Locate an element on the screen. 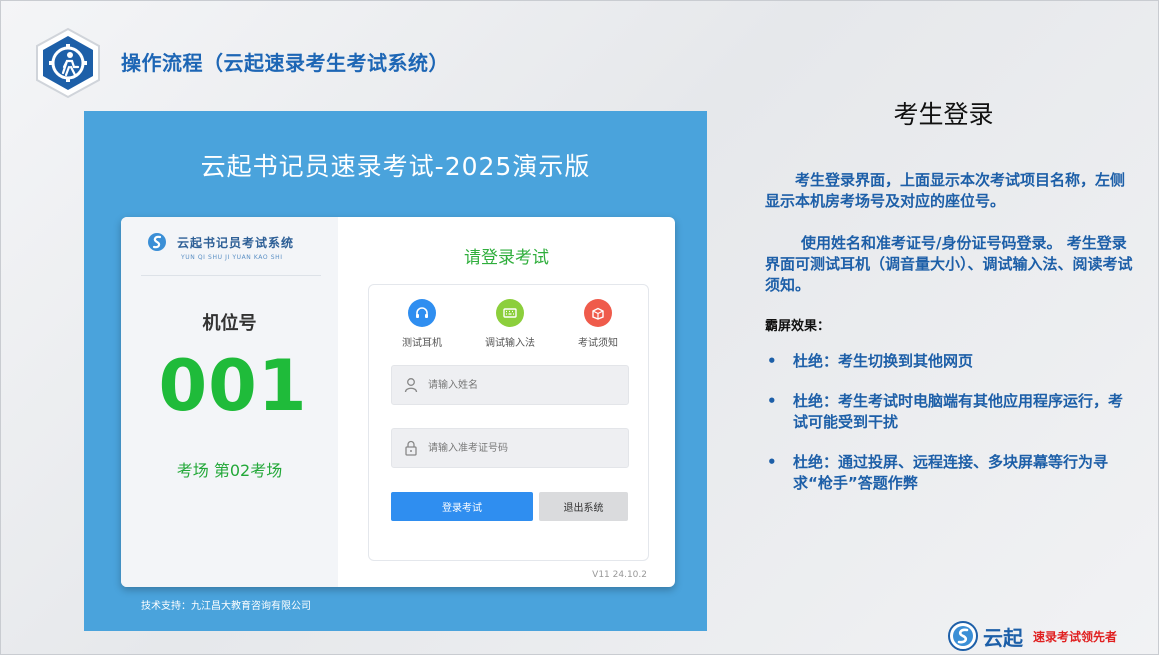  gear-person-icon is located at coordinates (68, 63).